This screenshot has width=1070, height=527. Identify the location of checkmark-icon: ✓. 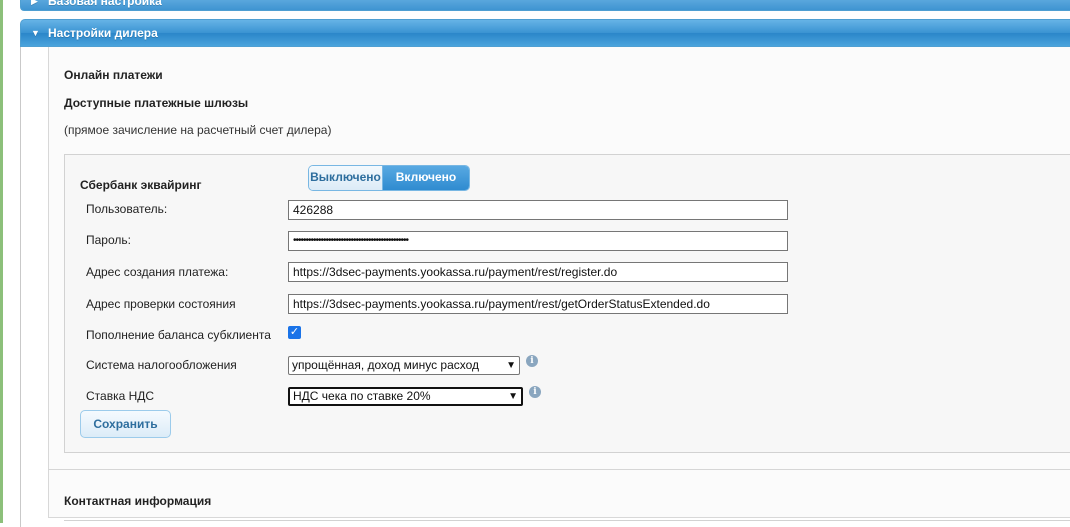
(294, 332).